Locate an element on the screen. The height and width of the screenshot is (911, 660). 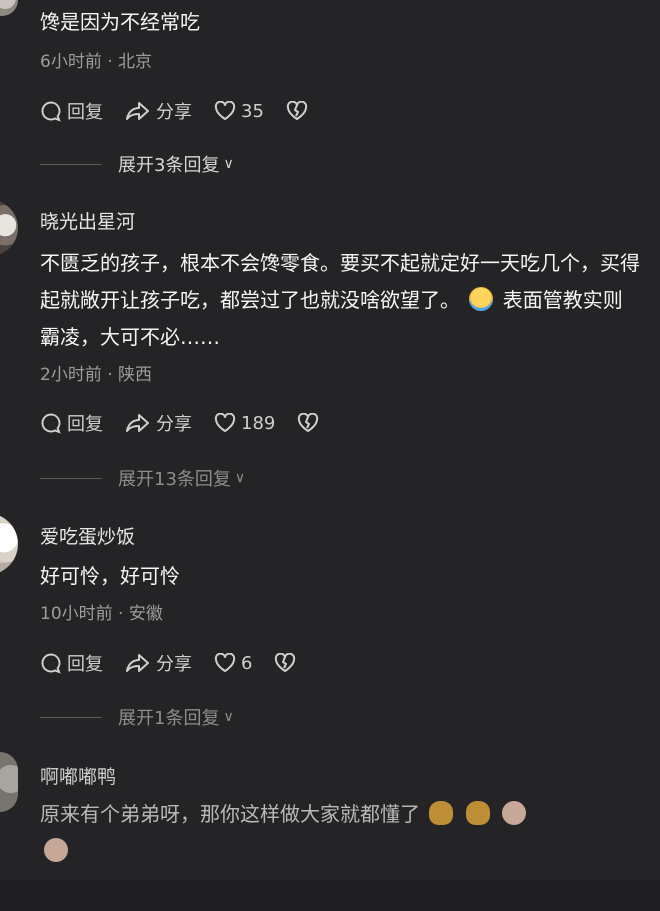
expand-replies-button: 展开13条回复 ∨ is located at coordinates (142, 478).